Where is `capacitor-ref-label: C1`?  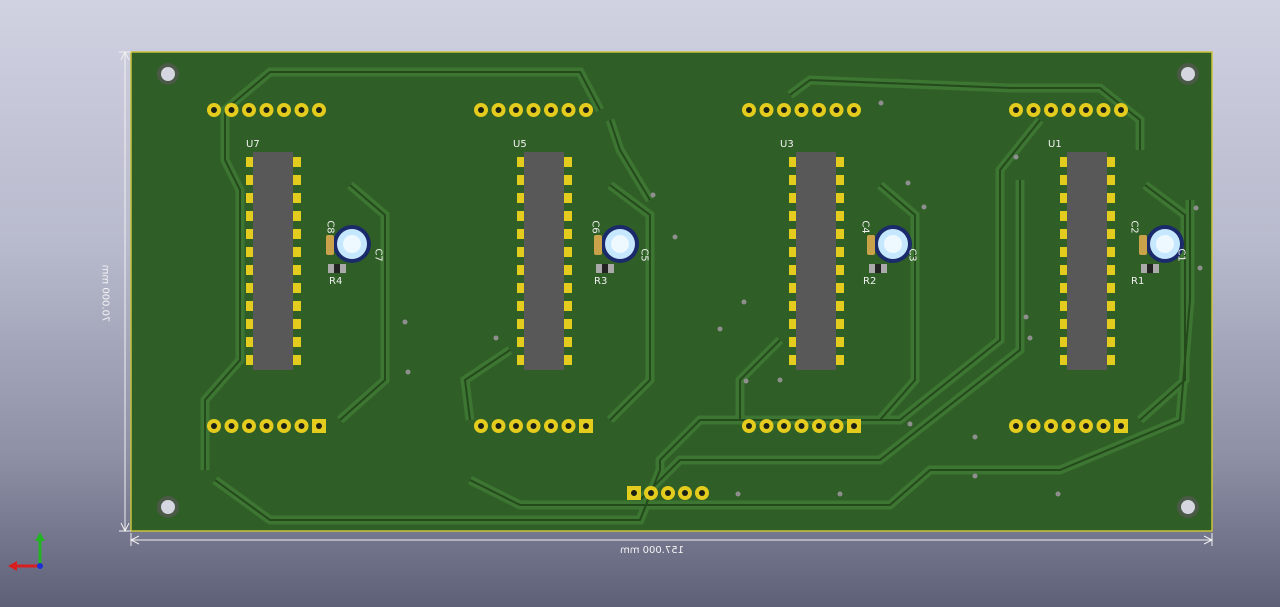
capacitor-ref-label: C1 is located at coordinates (1181, 255).